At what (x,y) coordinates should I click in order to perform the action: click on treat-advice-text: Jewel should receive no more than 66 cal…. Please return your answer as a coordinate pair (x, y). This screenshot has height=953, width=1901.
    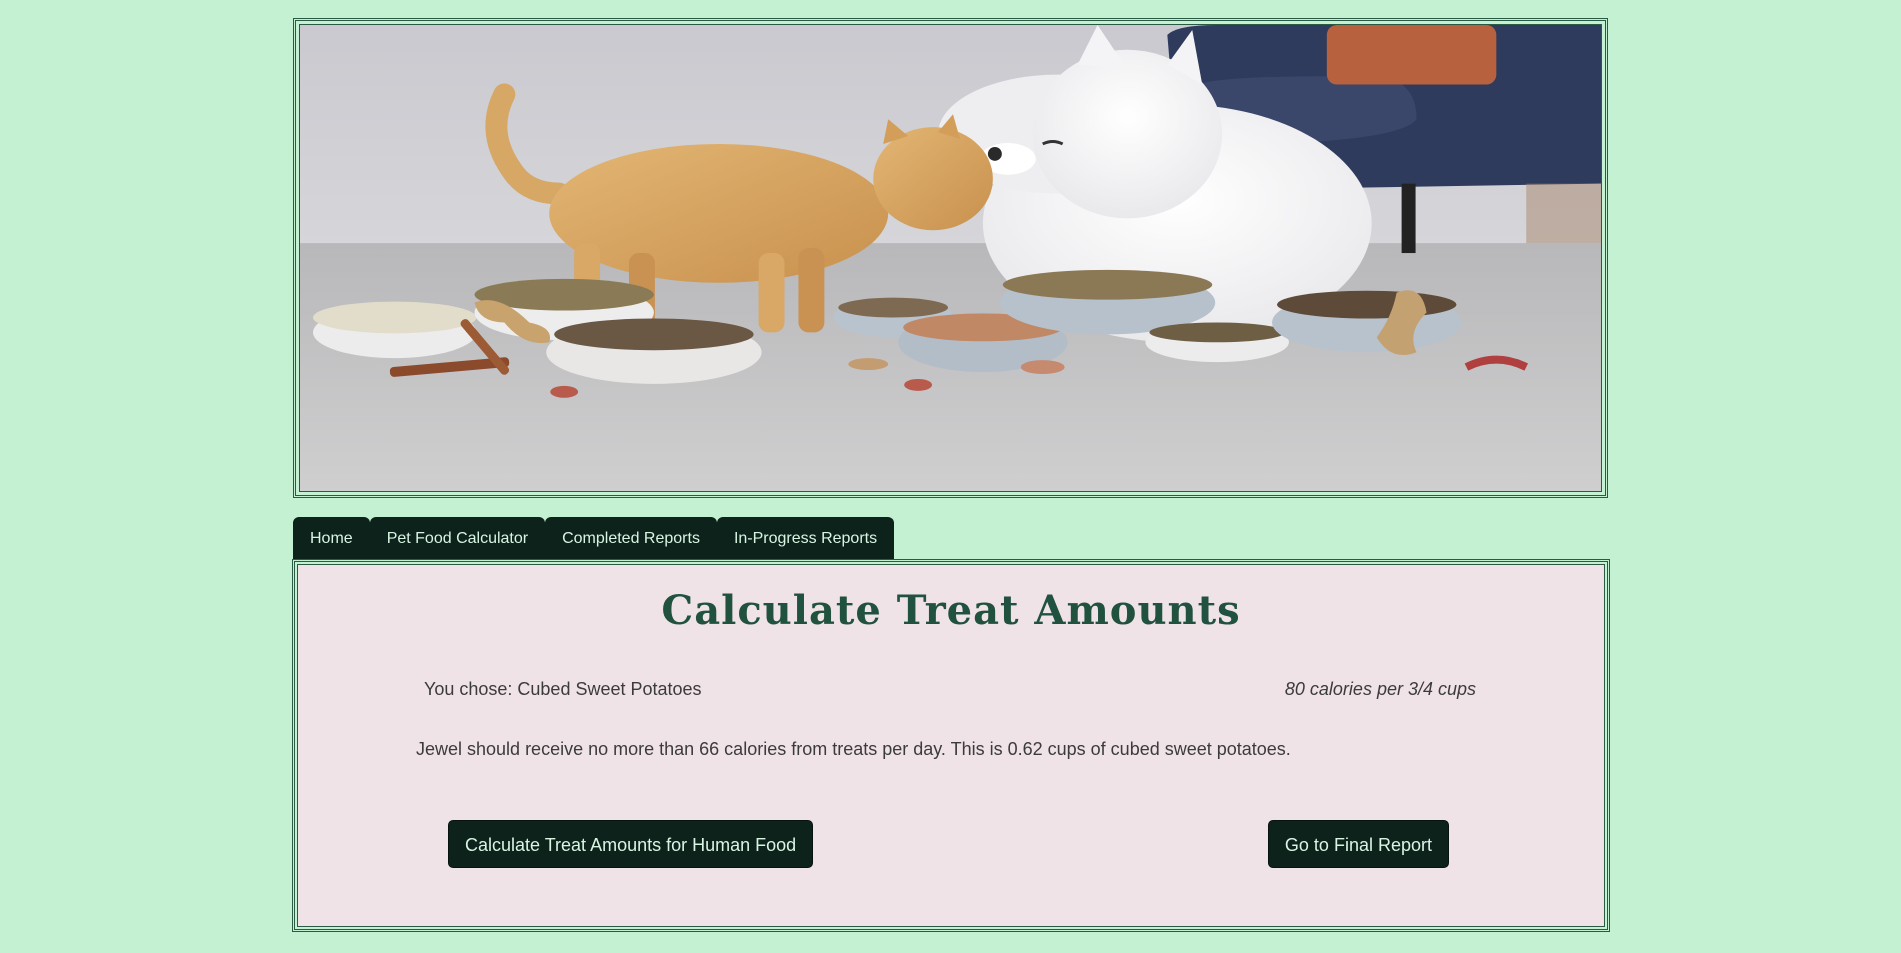
    Looking at the image, I should click on (853, 749).